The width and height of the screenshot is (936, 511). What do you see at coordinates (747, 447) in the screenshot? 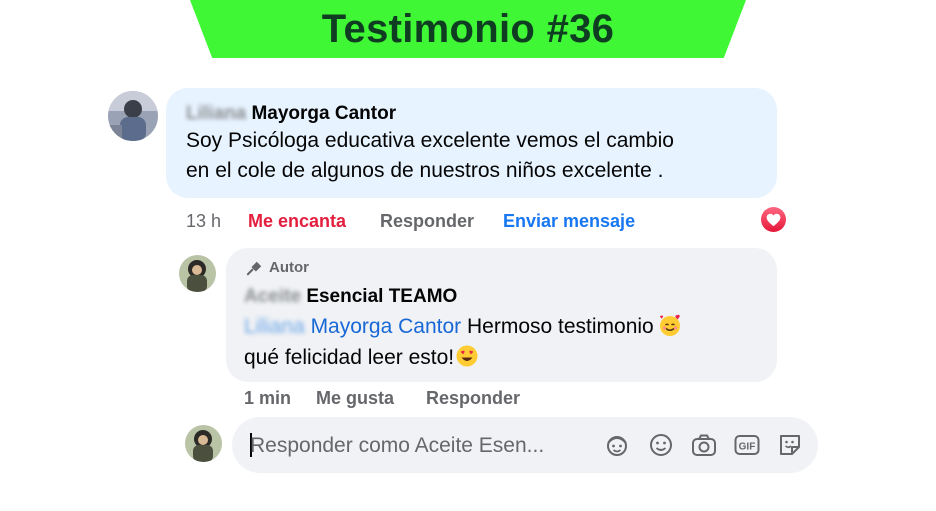
I see `svg-text: GIF` at bounding box center [747, 447].